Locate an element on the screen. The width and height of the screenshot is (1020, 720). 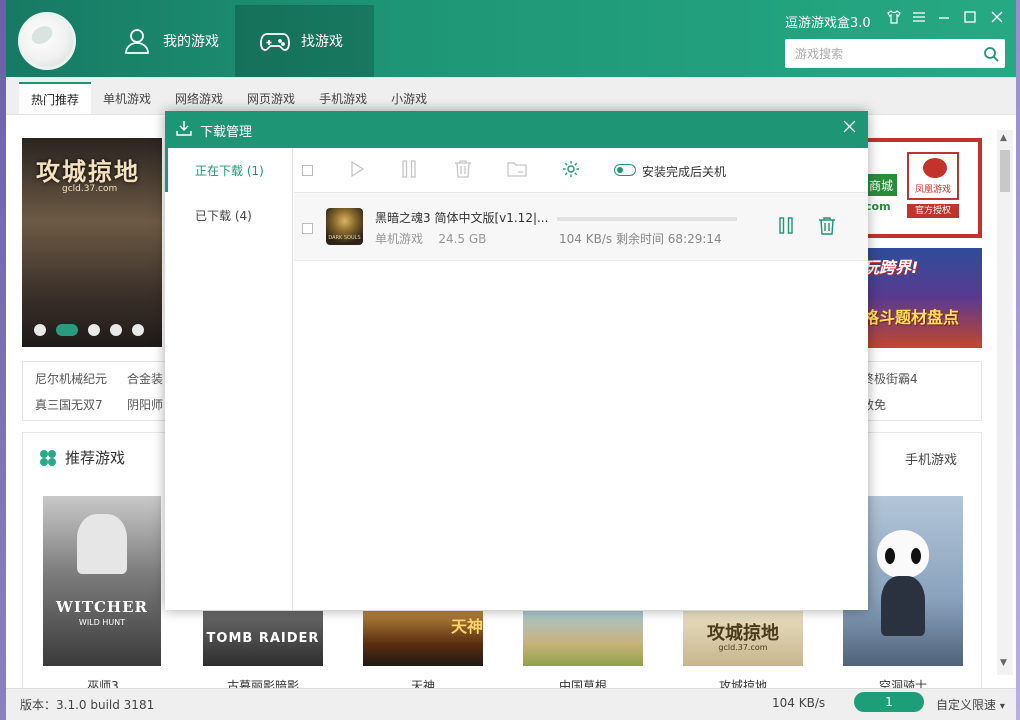
ad-banner-phoenix: 商城 com 凤凰游戏 官方授权 is located at coordinates (921, 188).